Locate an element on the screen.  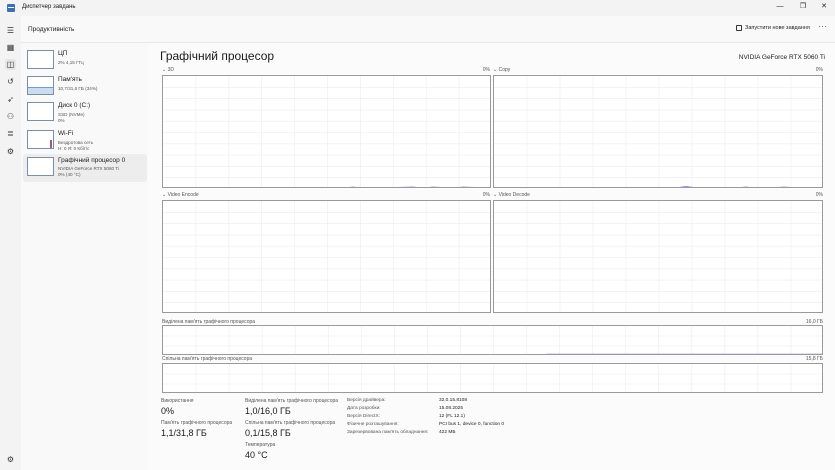
reserved-memory-value: 422 МБ is located at coordinates (447, 432).